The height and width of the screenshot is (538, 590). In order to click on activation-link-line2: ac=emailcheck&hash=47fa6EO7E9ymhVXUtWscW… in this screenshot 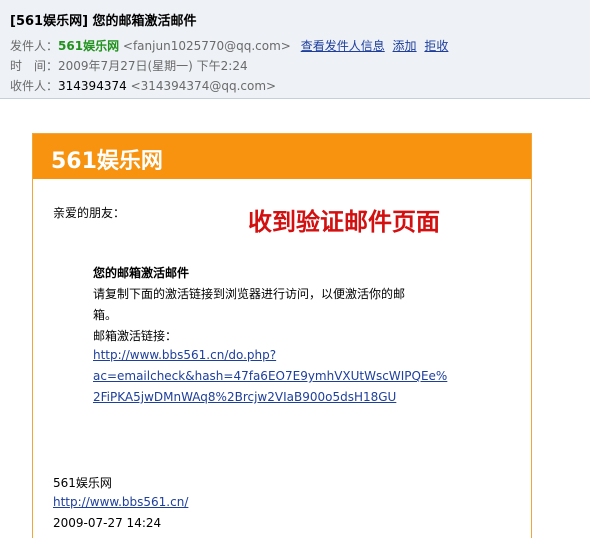, I will do `click(270, 376)`.